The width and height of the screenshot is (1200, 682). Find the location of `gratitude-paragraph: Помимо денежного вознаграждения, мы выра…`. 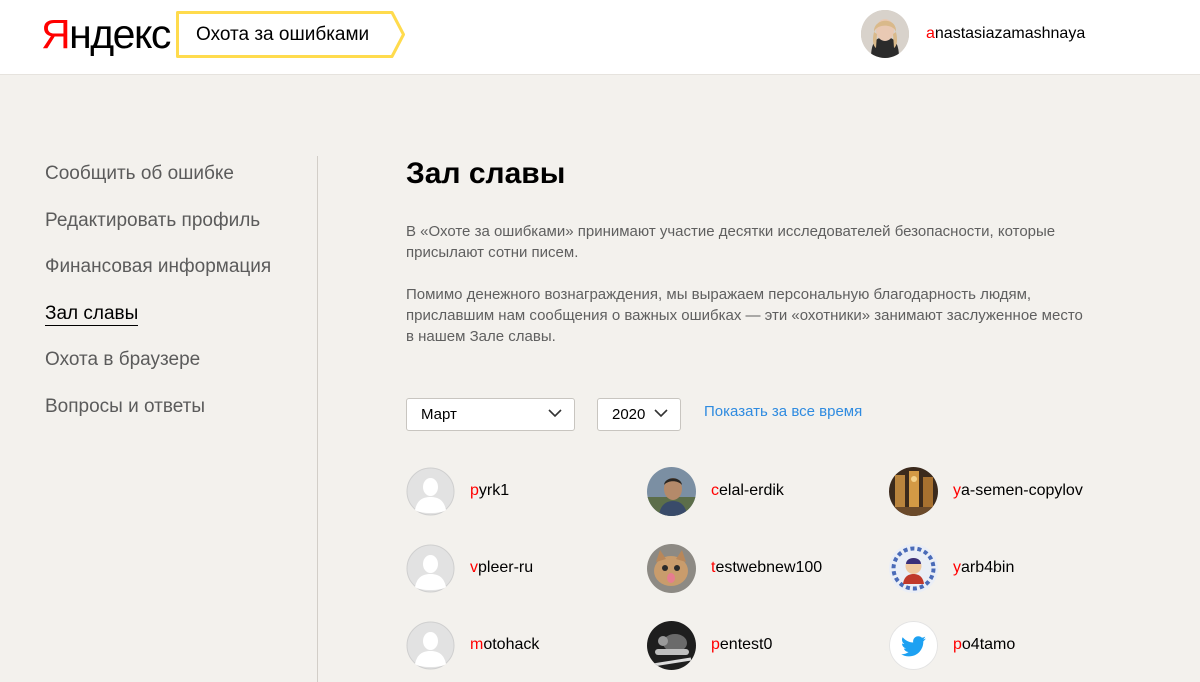

gratitude-paragraph: Помимо денежного вознаграждения, мы выра… is located at coordinates (744, 315).